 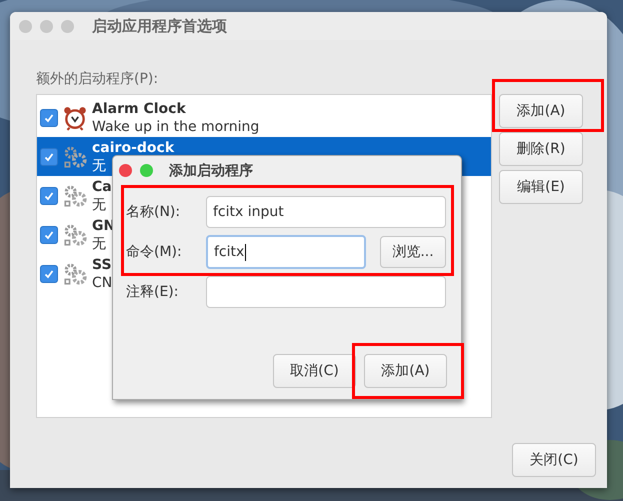 I want to click on field-label: 注释(E):, so click(x=153, y=292).